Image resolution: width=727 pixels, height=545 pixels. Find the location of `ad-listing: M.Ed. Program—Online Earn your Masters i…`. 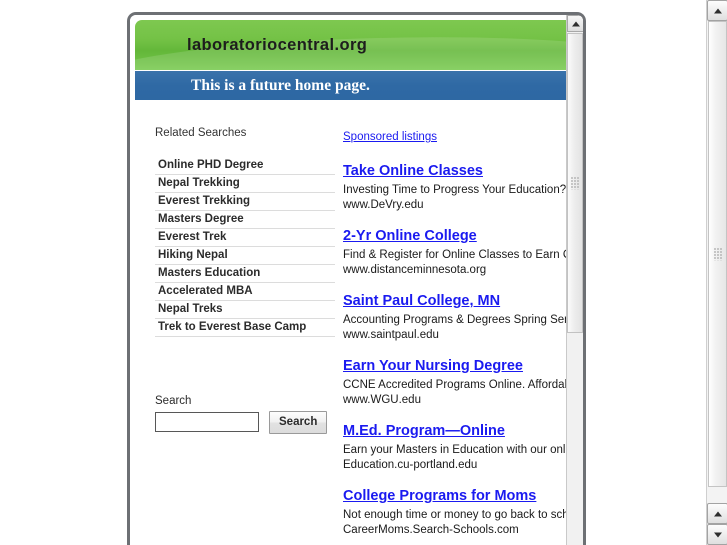

ad-listing: M.Ed. Program—Online Earn your Masters i… is located at coordinates (463, 447).